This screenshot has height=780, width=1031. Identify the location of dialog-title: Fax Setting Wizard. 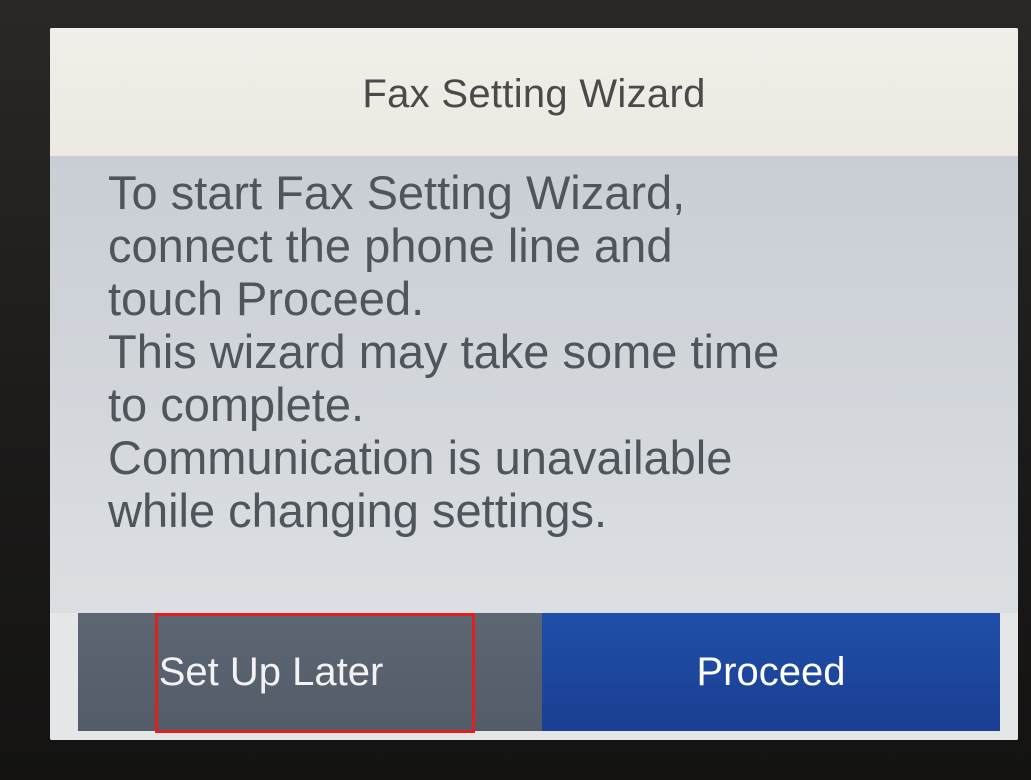
(534, 93).